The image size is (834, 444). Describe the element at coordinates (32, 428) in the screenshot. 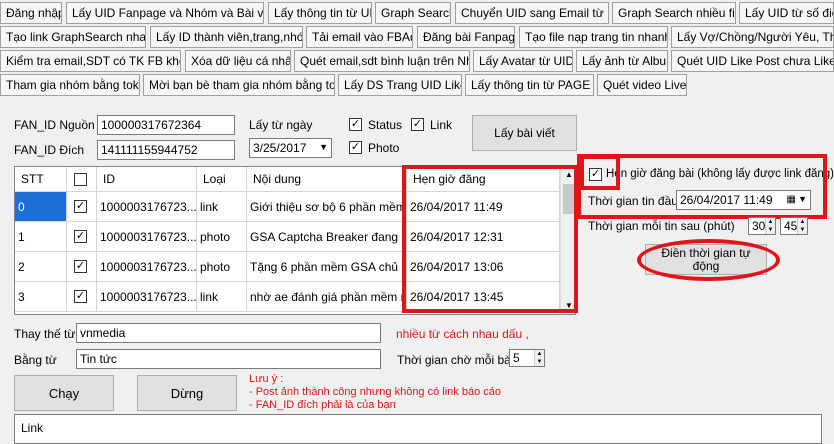

I see `log-first-line: Link` at that location.